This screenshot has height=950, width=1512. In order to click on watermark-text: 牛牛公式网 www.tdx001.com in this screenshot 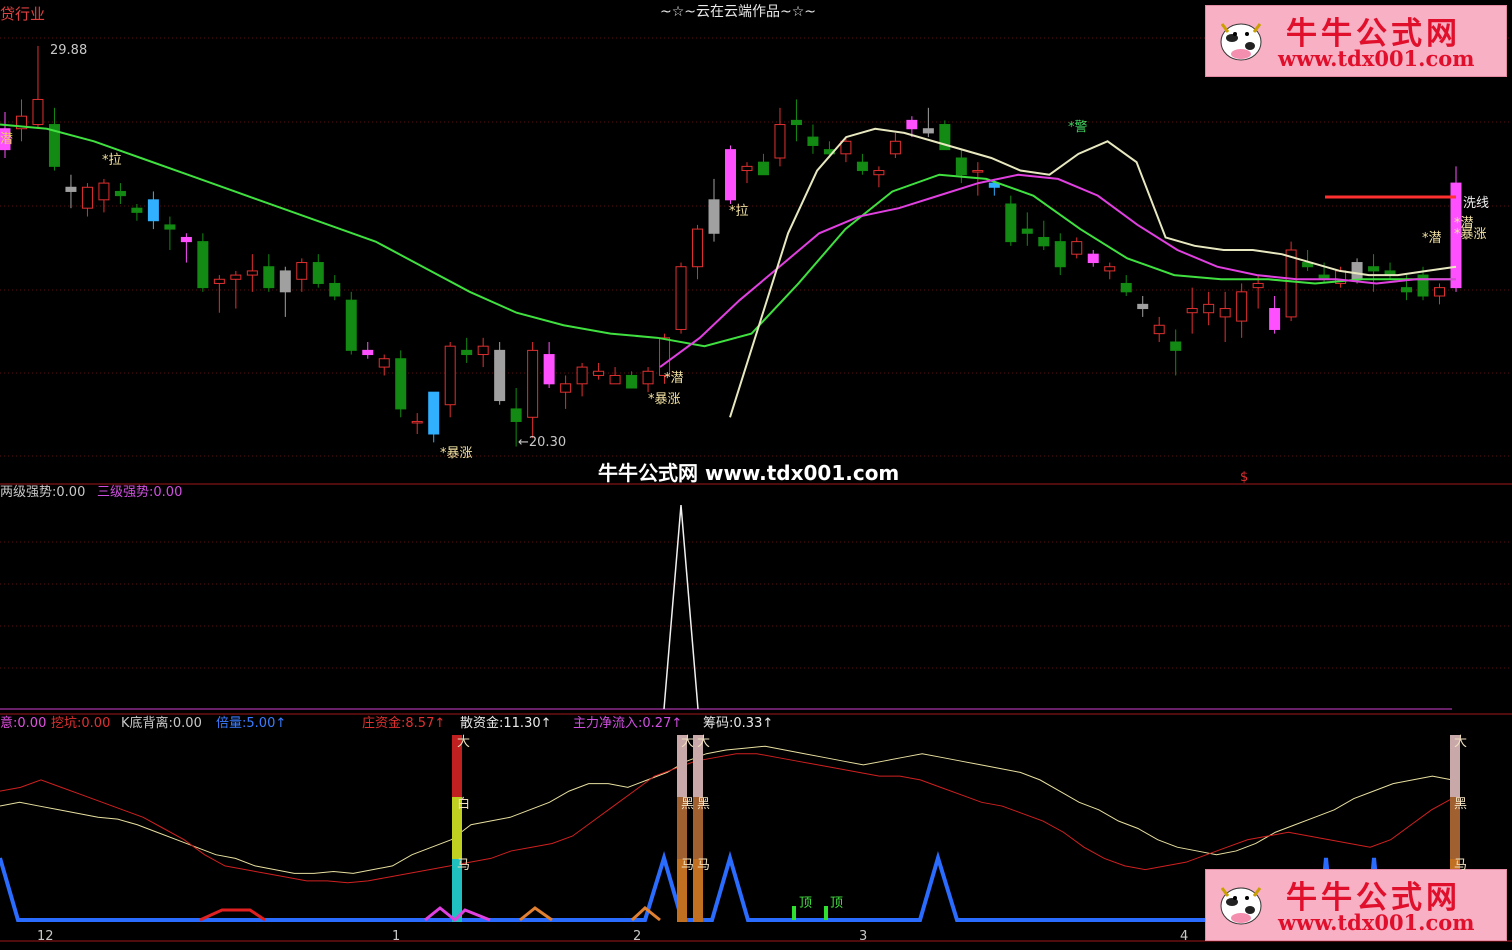, I will do `click(749, 473)`.